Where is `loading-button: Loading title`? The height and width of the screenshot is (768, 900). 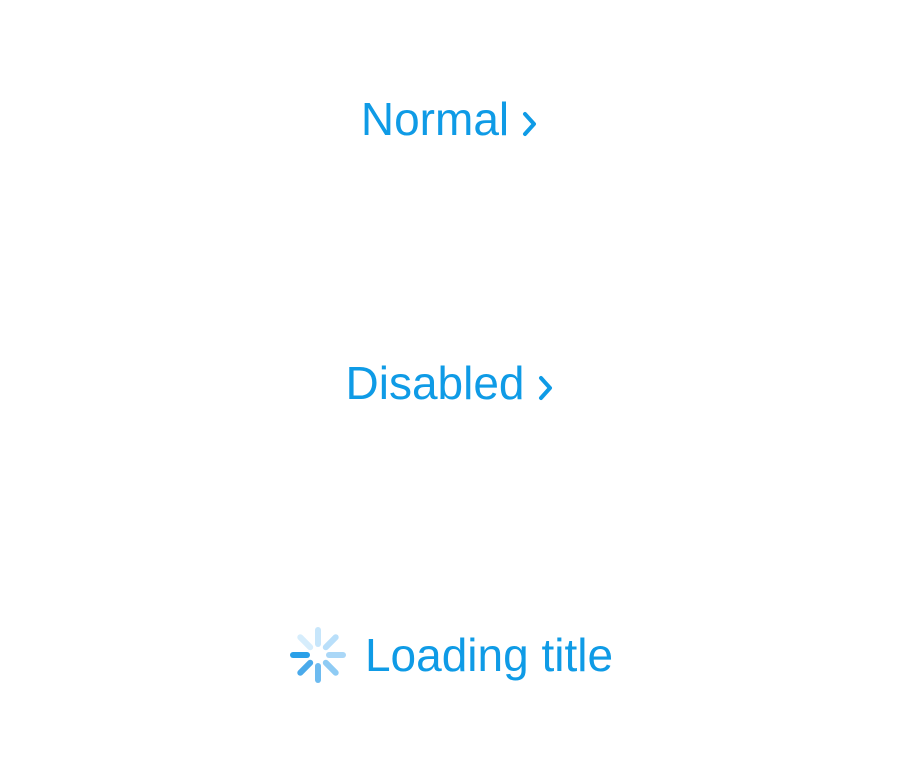 loading-button: Loading title is located at coordinates (450, 655).